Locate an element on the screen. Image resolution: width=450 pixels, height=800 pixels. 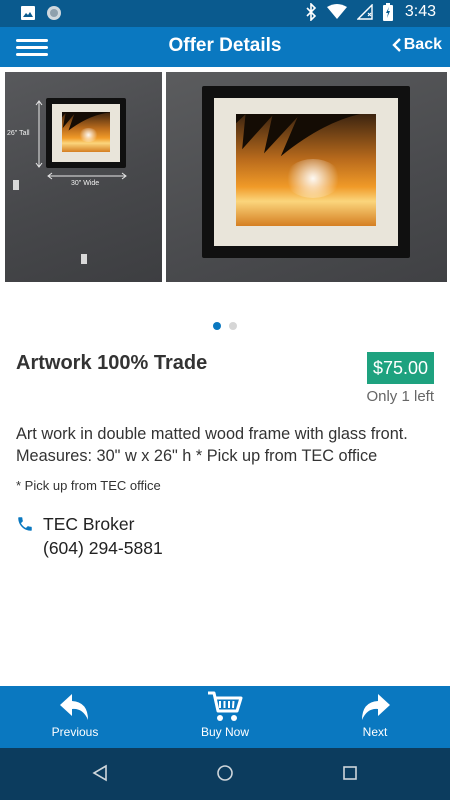
buy-now-button: Buy Now is located at coordinates (225, 714).